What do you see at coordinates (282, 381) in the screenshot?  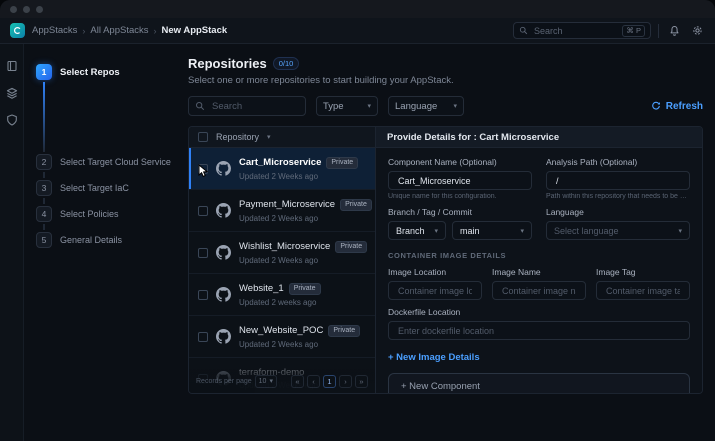 I see `pagination-bar: Records per page 10 ▾ « ‹ 1 › »` at bounding box center [282, 381].